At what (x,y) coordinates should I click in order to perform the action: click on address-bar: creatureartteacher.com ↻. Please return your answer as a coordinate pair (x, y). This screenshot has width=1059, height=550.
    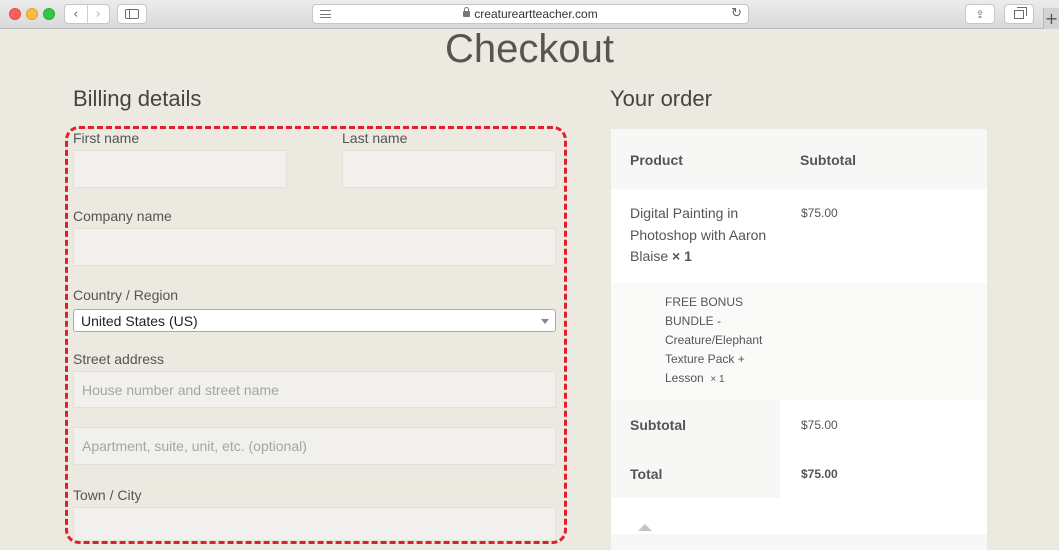
    Looking at the image, I should click on (530, 14).